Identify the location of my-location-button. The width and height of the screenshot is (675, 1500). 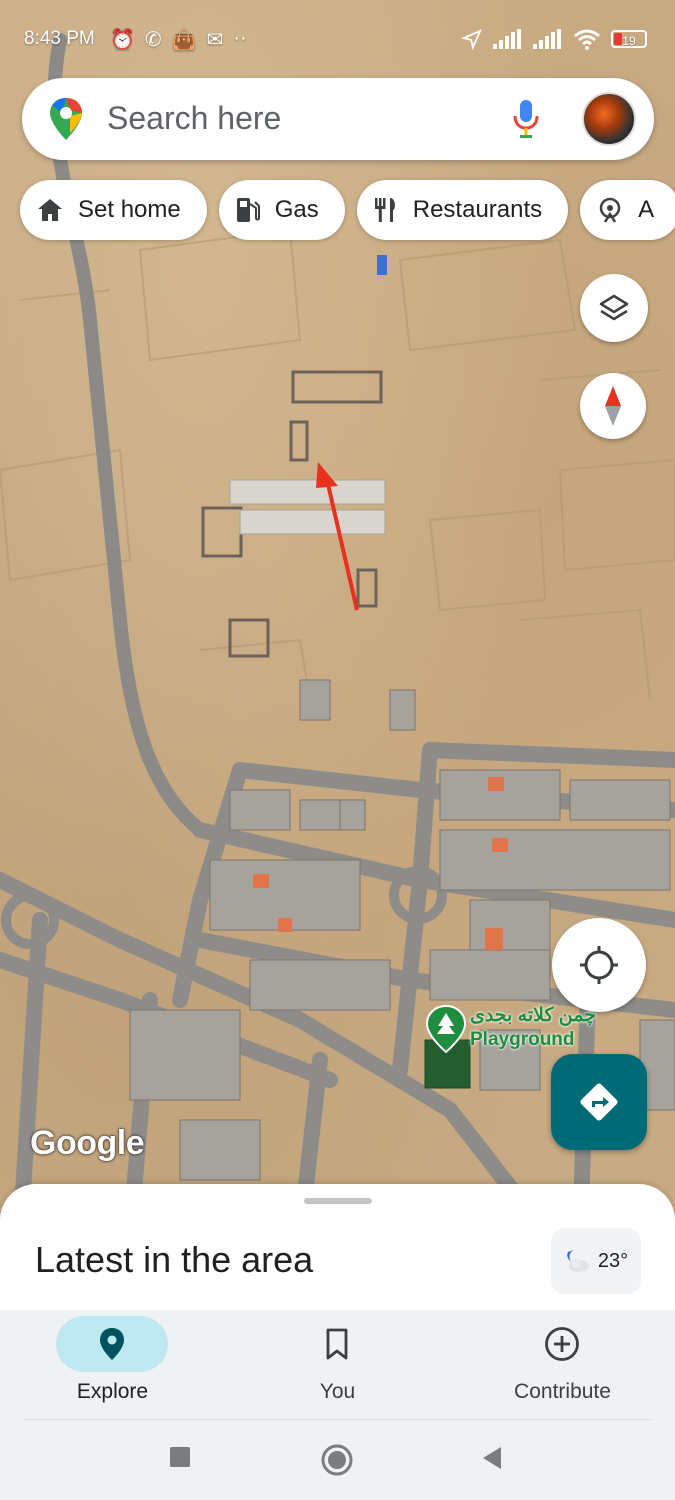
(599, 965).